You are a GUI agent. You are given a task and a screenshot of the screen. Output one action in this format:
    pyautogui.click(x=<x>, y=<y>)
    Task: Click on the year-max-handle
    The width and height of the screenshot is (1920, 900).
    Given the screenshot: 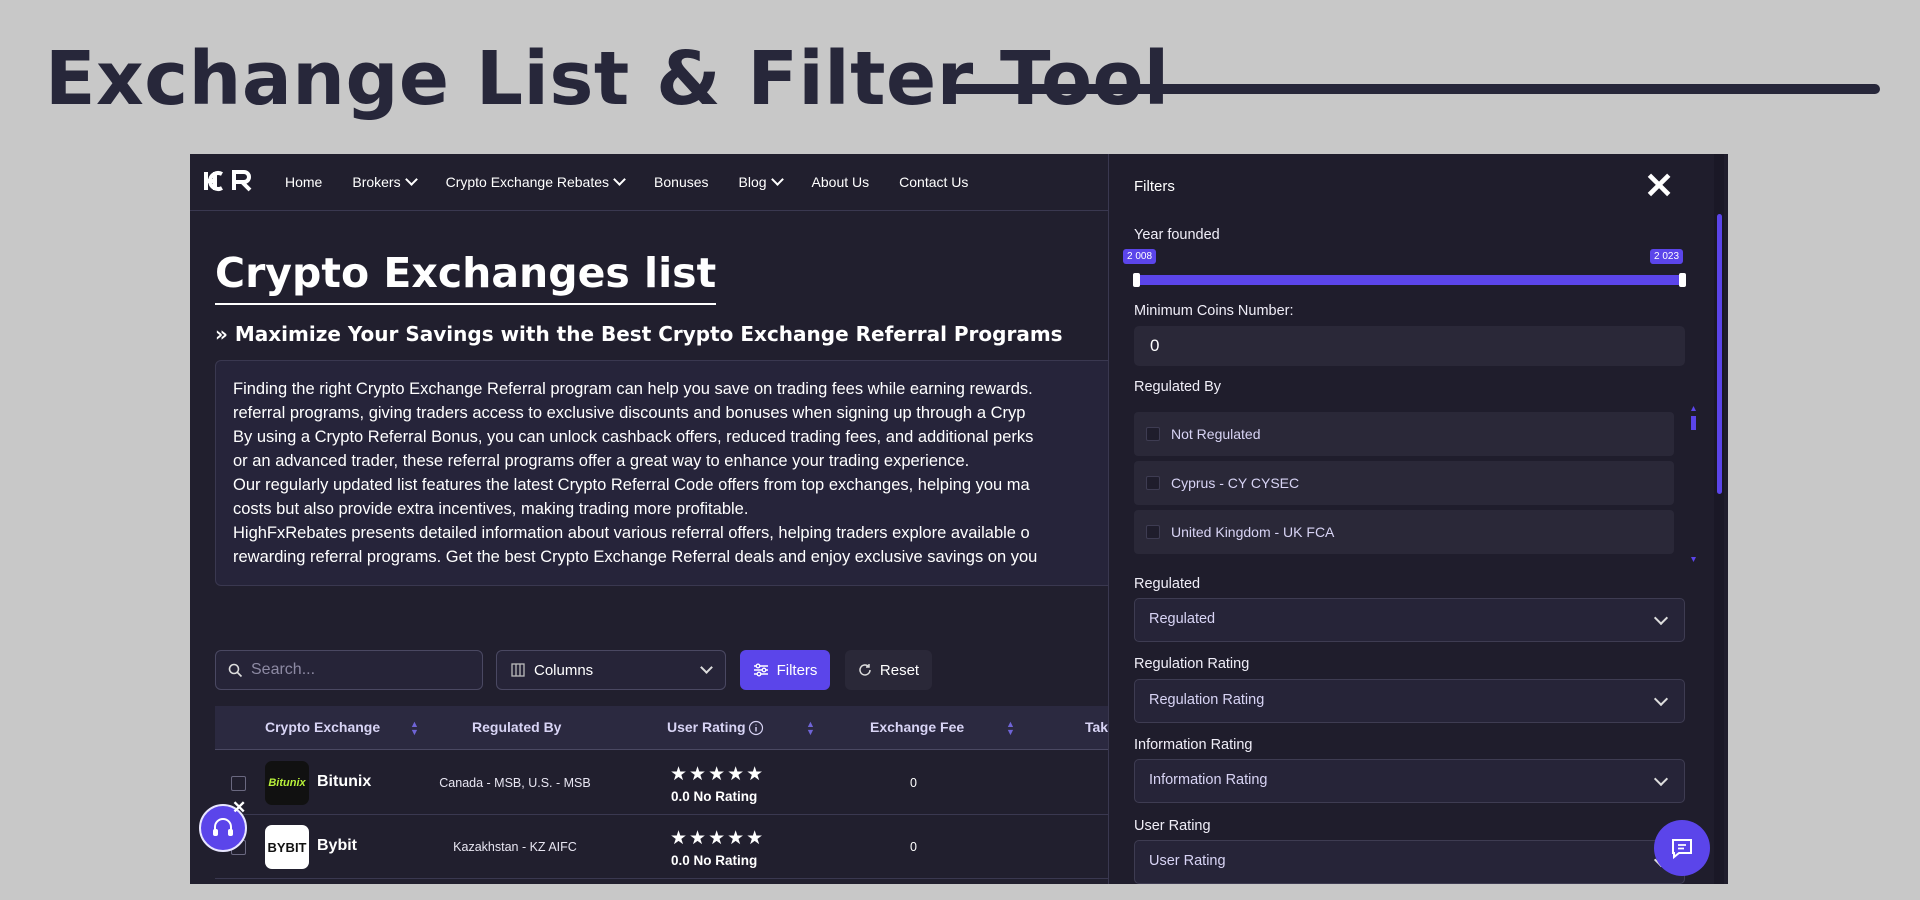 What is the action you would take?
    pyautogui.click(x=1682, y=280)
    